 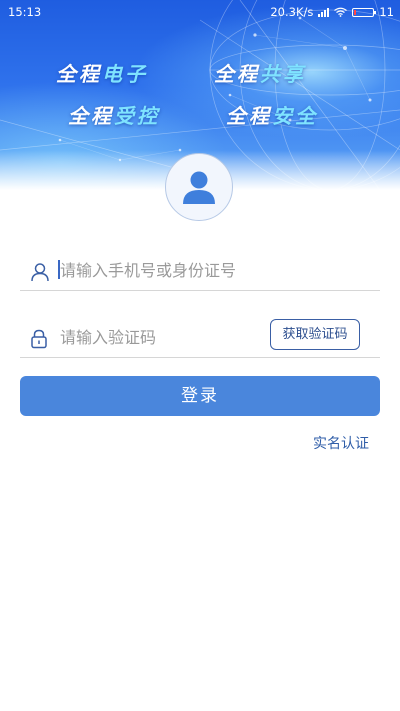 I want to click on verification-code-input, so click(x=160, y=337).